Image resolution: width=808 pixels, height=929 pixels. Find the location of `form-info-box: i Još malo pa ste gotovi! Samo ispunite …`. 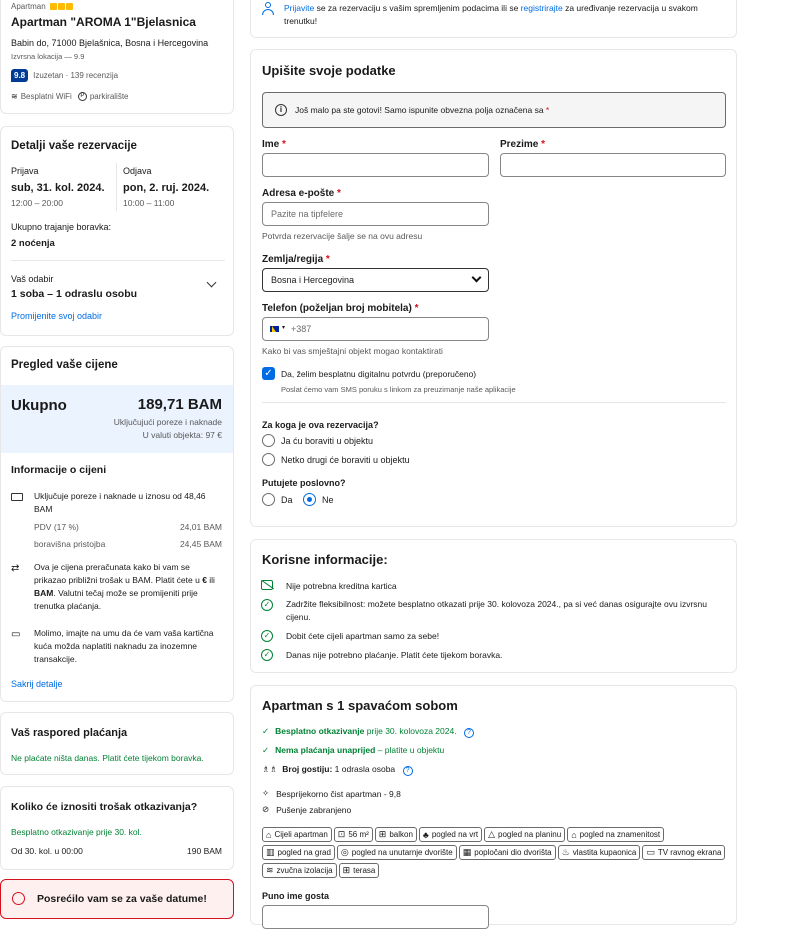

form-info-box: i Još malo pa ste gotovi! Samo ispunite … is located at coordinates (494, 110).